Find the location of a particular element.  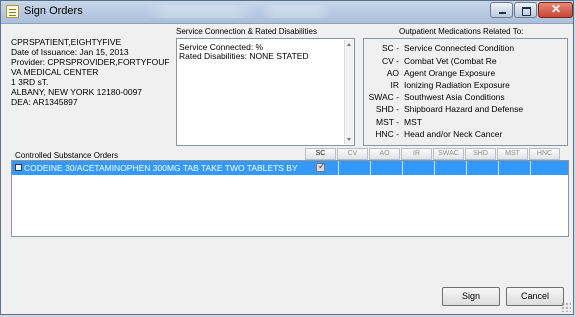

related-item-hnc: HNC - Head and/or Neck Cancer is located at coordinates (466, 135).